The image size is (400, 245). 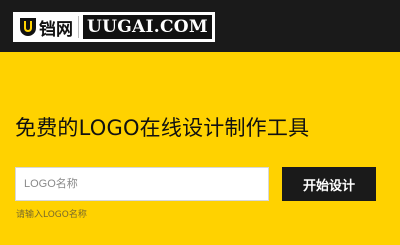 What do you see at coordinates (162, 128) in the screenshot?
I see `page-title: 免费的LOGO在线设计制作工具` at bounding box center [162, 128].